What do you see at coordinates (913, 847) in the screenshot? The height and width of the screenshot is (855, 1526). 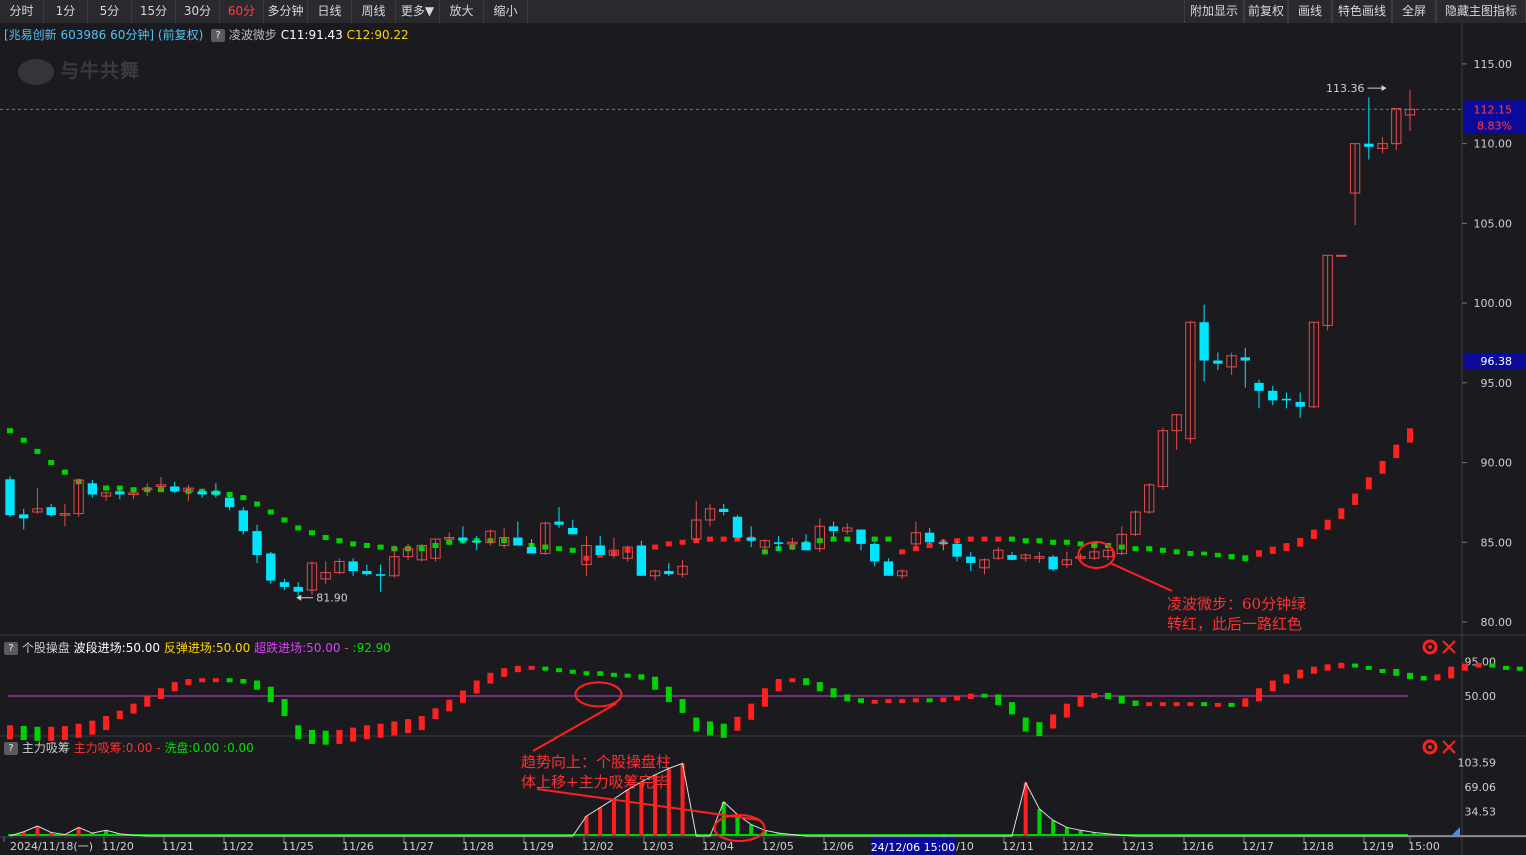 I see `crosshair-time-label: 24/12/06 15:00` at bounding box center [913, 847].